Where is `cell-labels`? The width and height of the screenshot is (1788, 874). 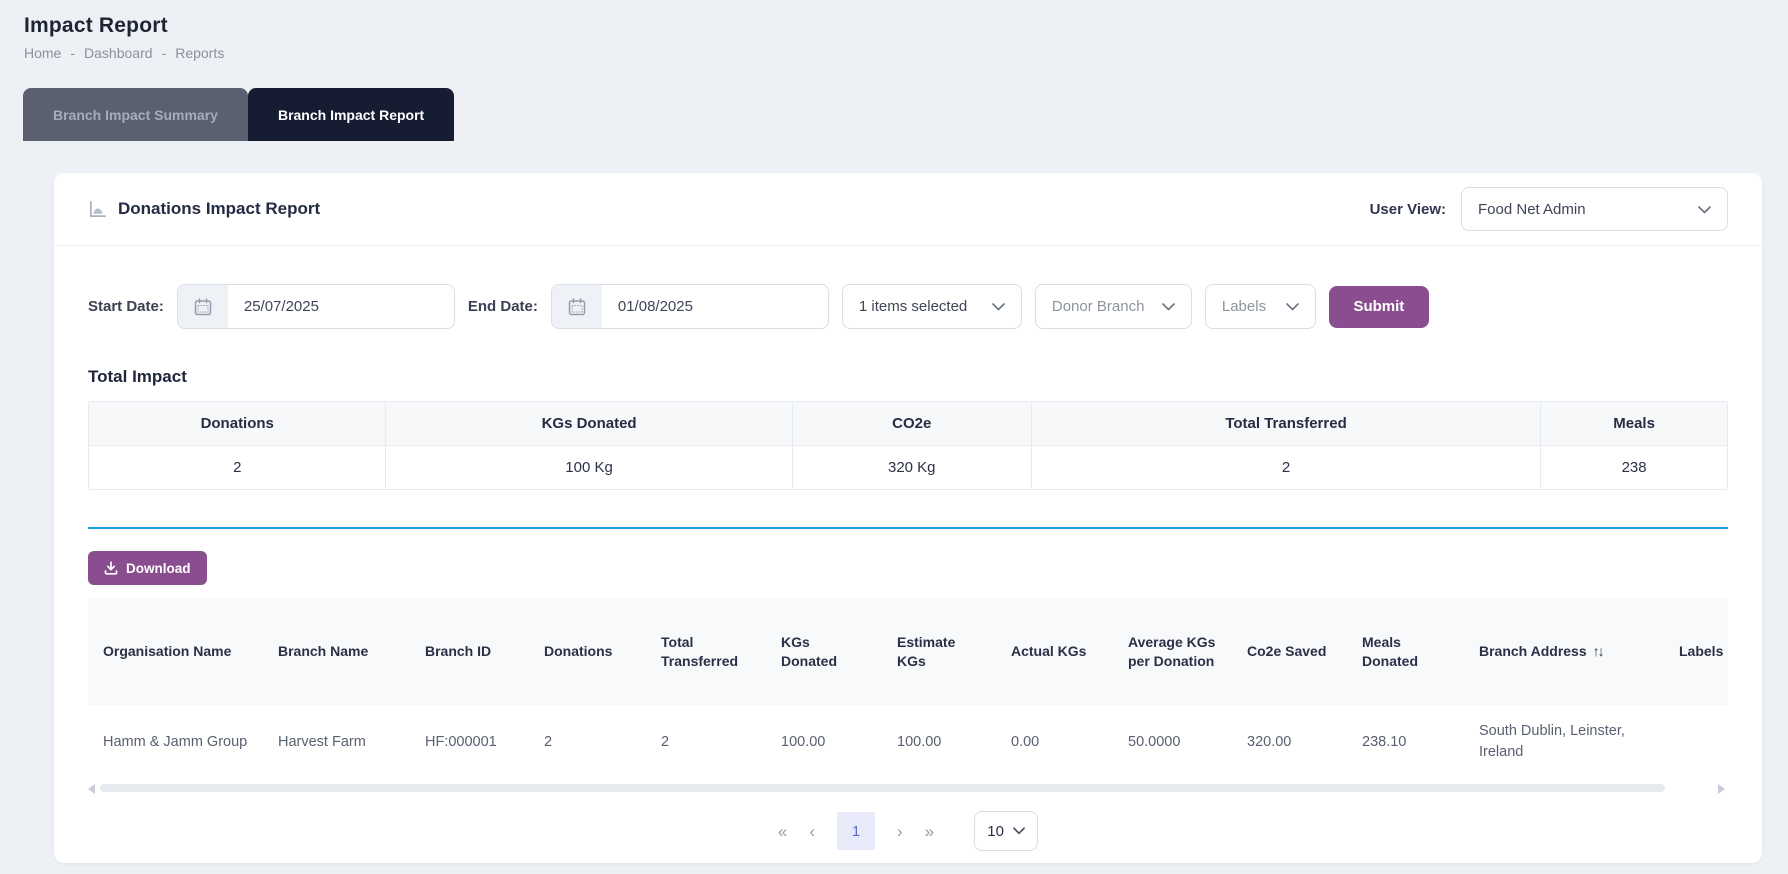
cell-labels is located at coordinates (1696, 742).